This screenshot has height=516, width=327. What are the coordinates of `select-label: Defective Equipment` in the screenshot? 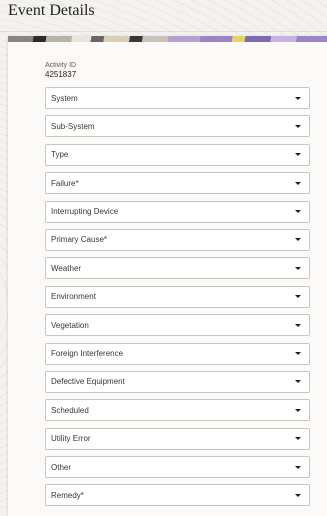 It's located at (88, 382).